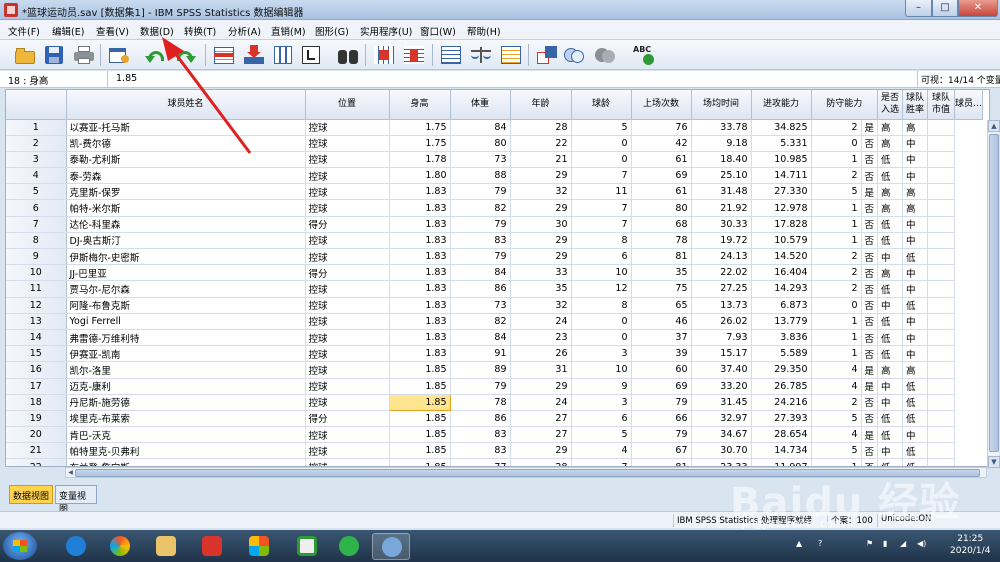 This screenshot has width=1000, height=562. What do you see at coordinates (112, 31) in the screenshot?
I see `menu-view: 查看(V)` at bounding box center [112, 31].